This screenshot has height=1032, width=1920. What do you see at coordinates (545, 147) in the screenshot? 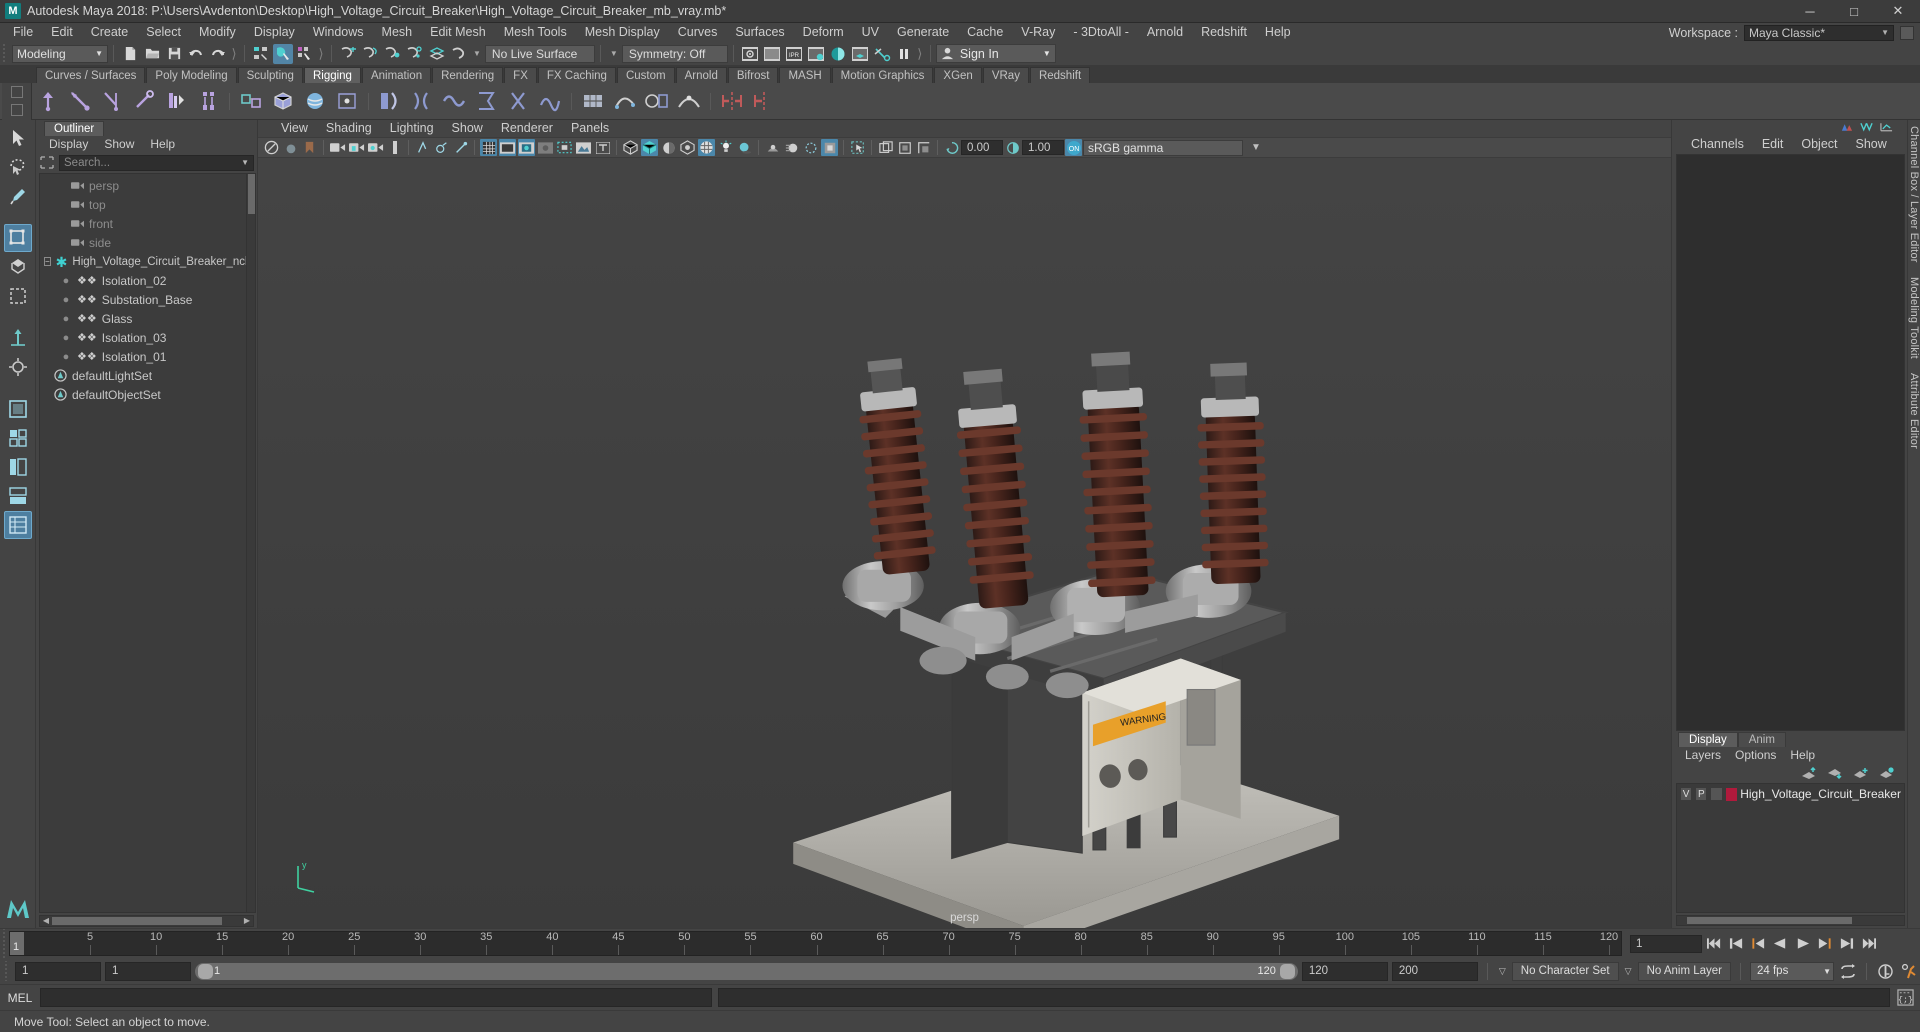
I see `gate-mask-toggle-icon` at bounding box center [545, 147].